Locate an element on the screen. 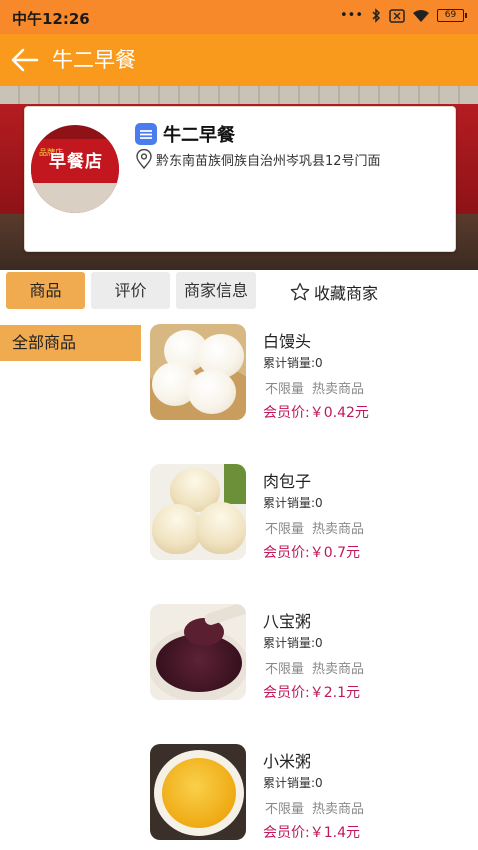 The width and height of the screenshot is (478, 850). store-address: 黔东南苗族侗族自治州岑巩县12号门面 is located at coordinates (268, 161).